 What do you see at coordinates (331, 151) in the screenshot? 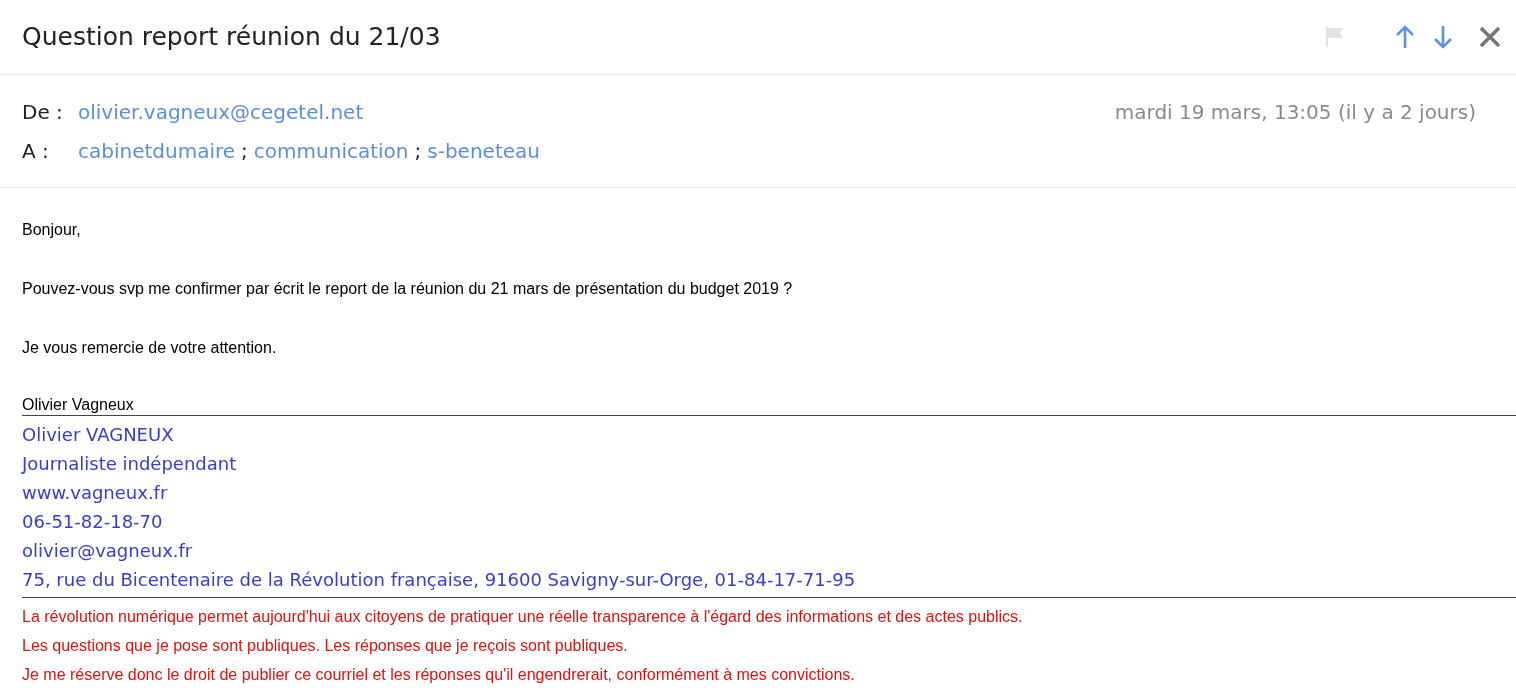
I see `recipient-link: communication` at bounding box center [331, 151].